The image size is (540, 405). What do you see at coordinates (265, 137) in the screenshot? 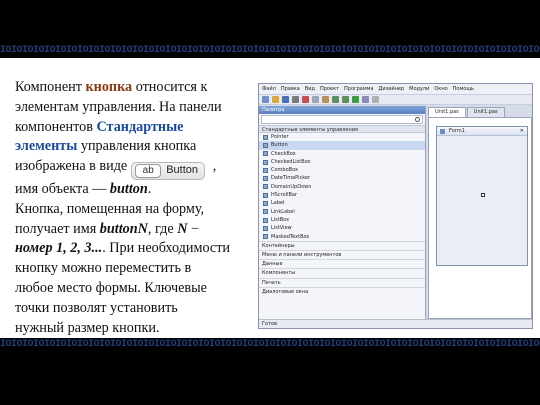
I see `pointer-icon` at bounding box center [265, 137].